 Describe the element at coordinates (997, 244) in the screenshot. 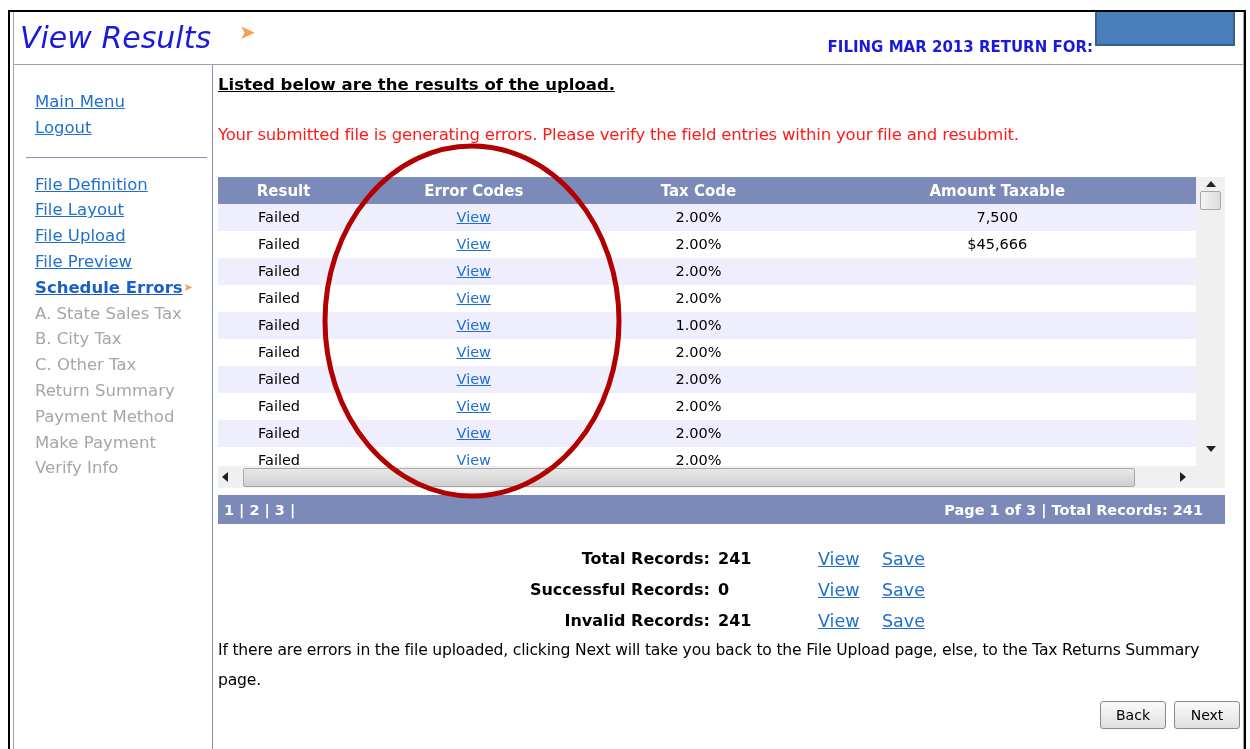

I see `table-cell: $45,666` at that location.